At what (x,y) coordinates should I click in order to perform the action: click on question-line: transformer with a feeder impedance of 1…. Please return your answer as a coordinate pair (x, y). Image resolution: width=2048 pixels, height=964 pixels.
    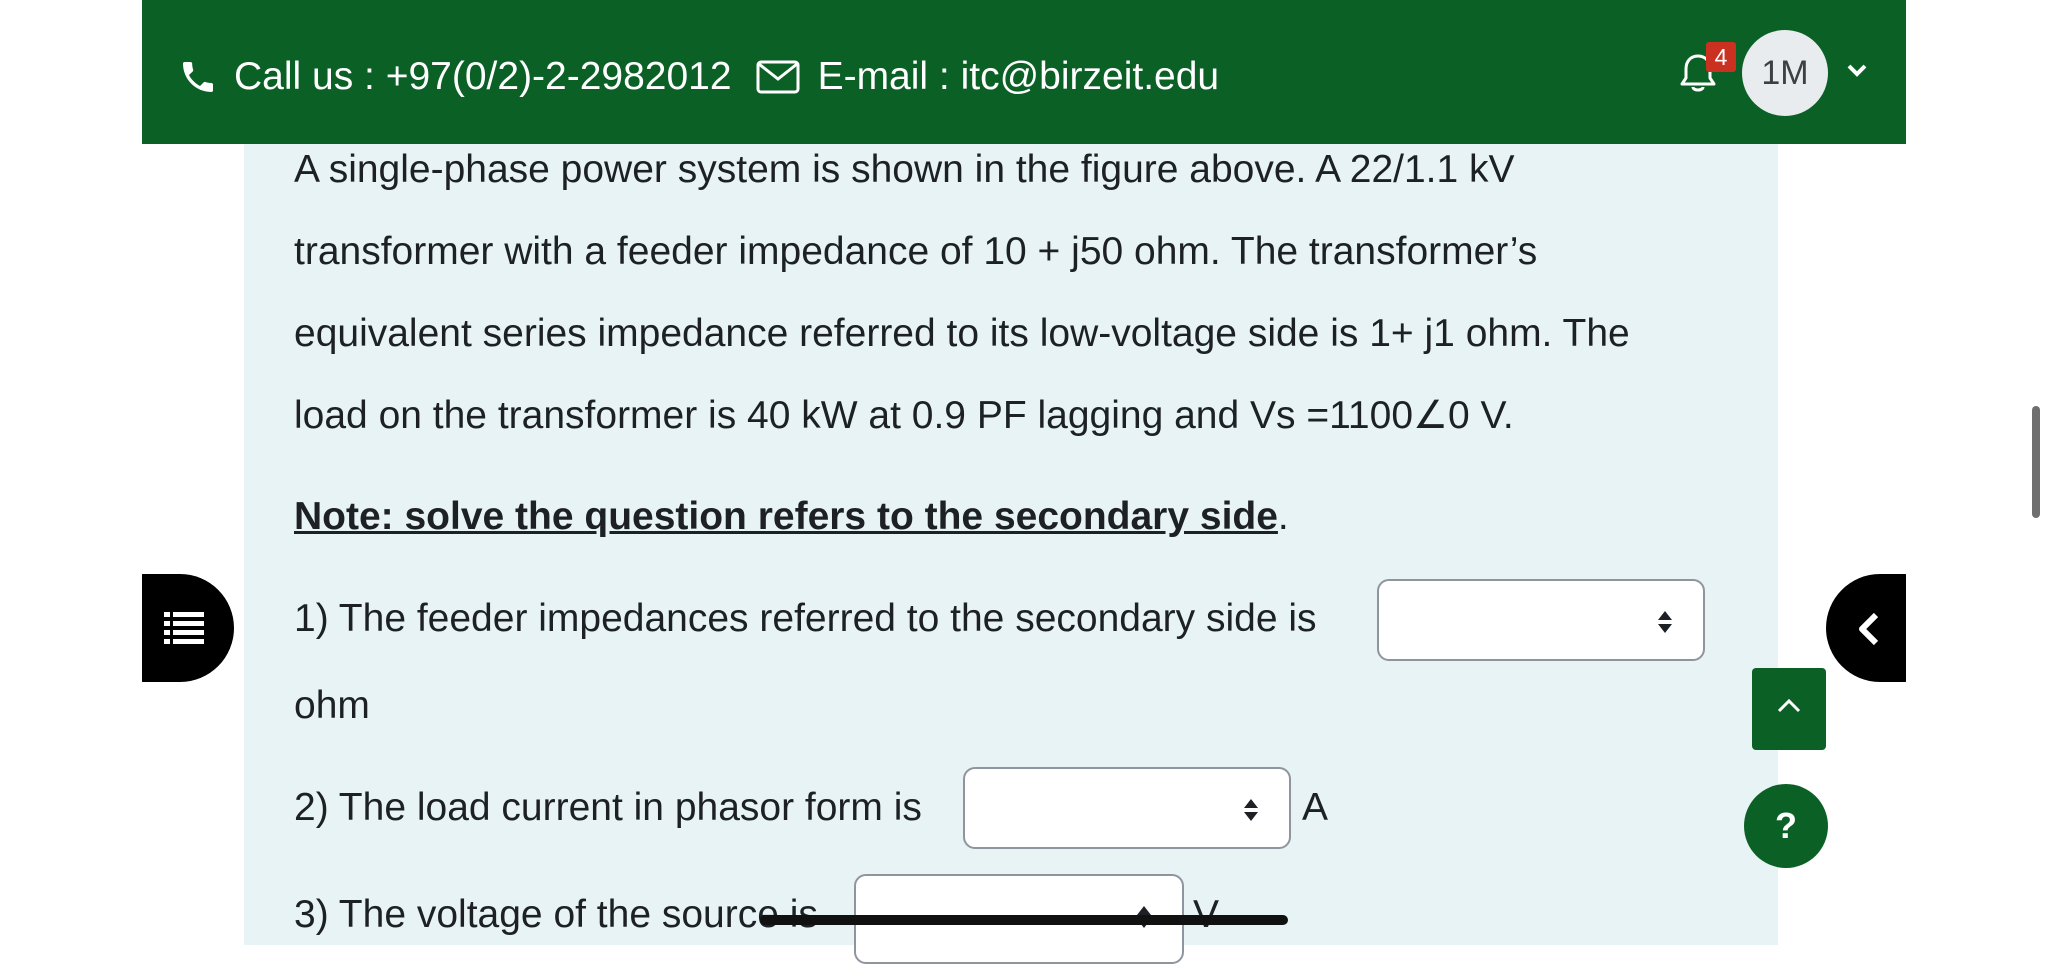
    Looking at the image, I should click on (916, 251).